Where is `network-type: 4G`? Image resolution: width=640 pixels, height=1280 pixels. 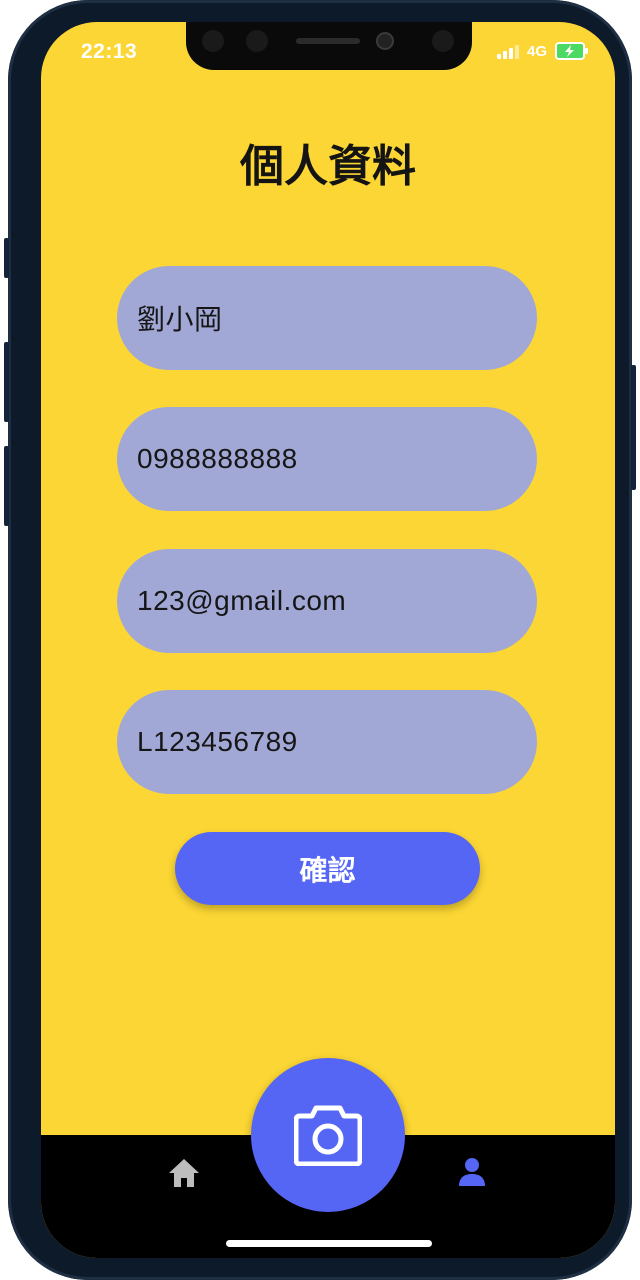
network-type: 4G is located at coordinates (536, 51).